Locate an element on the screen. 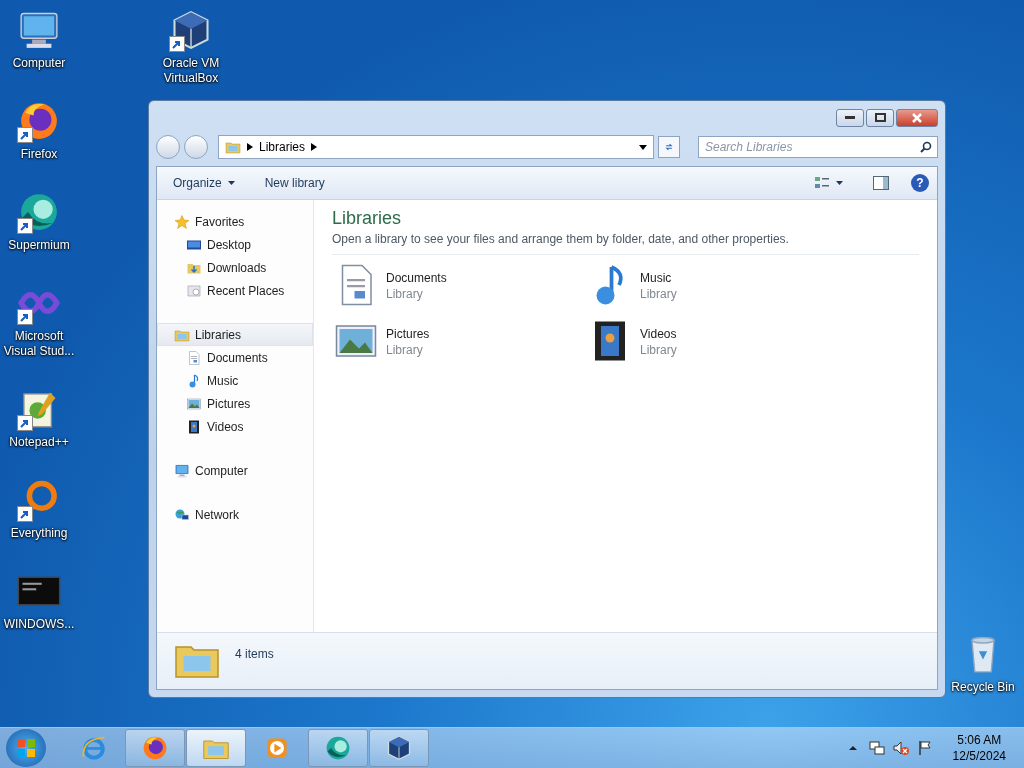 The width and height of the screenshot is (1024, 768). library-name: Videos is located at coordinates (658, 334).